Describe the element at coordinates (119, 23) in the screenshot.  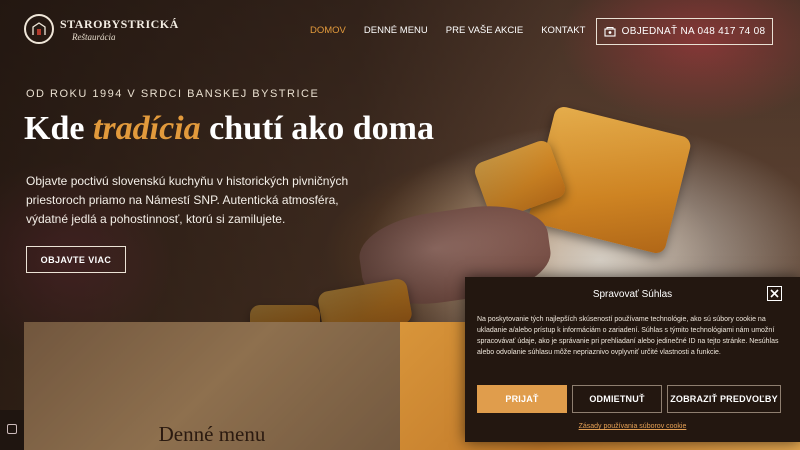
I see `logo-title: STAROBYSTRICKÁ` at that location.